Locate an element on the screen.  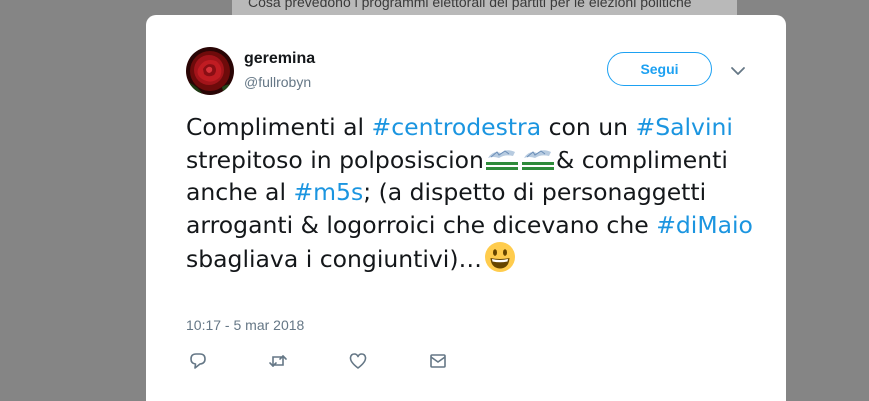
tweet-text-segment: con un is located at coordinates (588, 127).